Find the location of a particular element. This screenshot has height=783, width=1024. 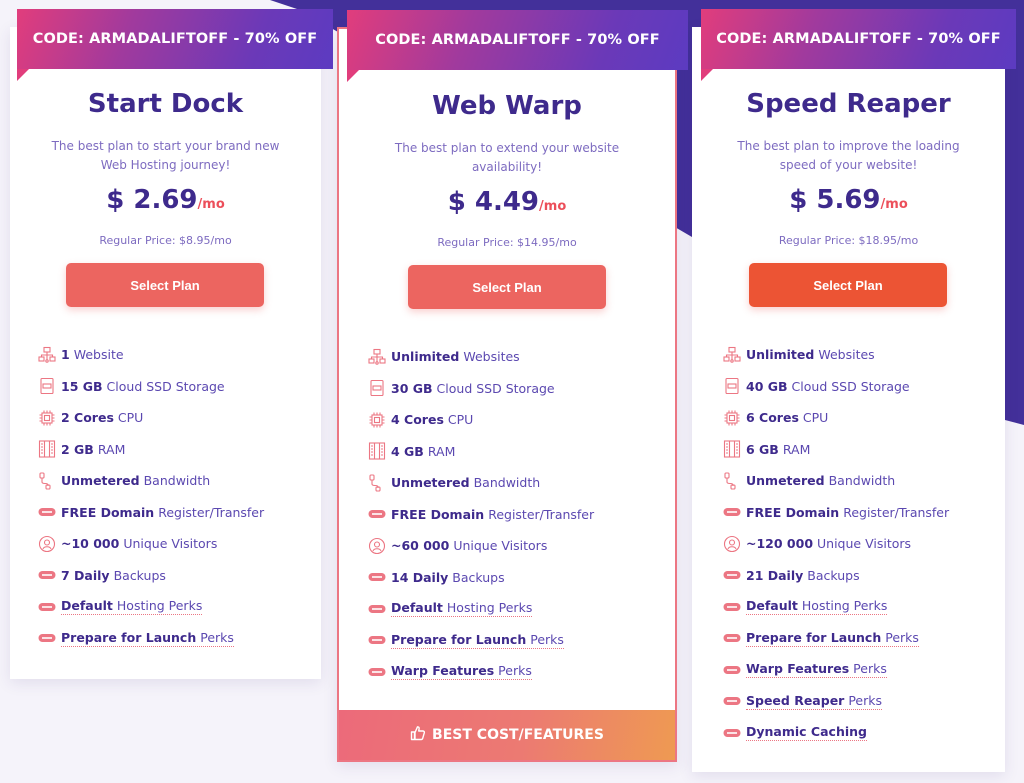

feature-label: Register/Transfer is located at coordinates (211, 512).